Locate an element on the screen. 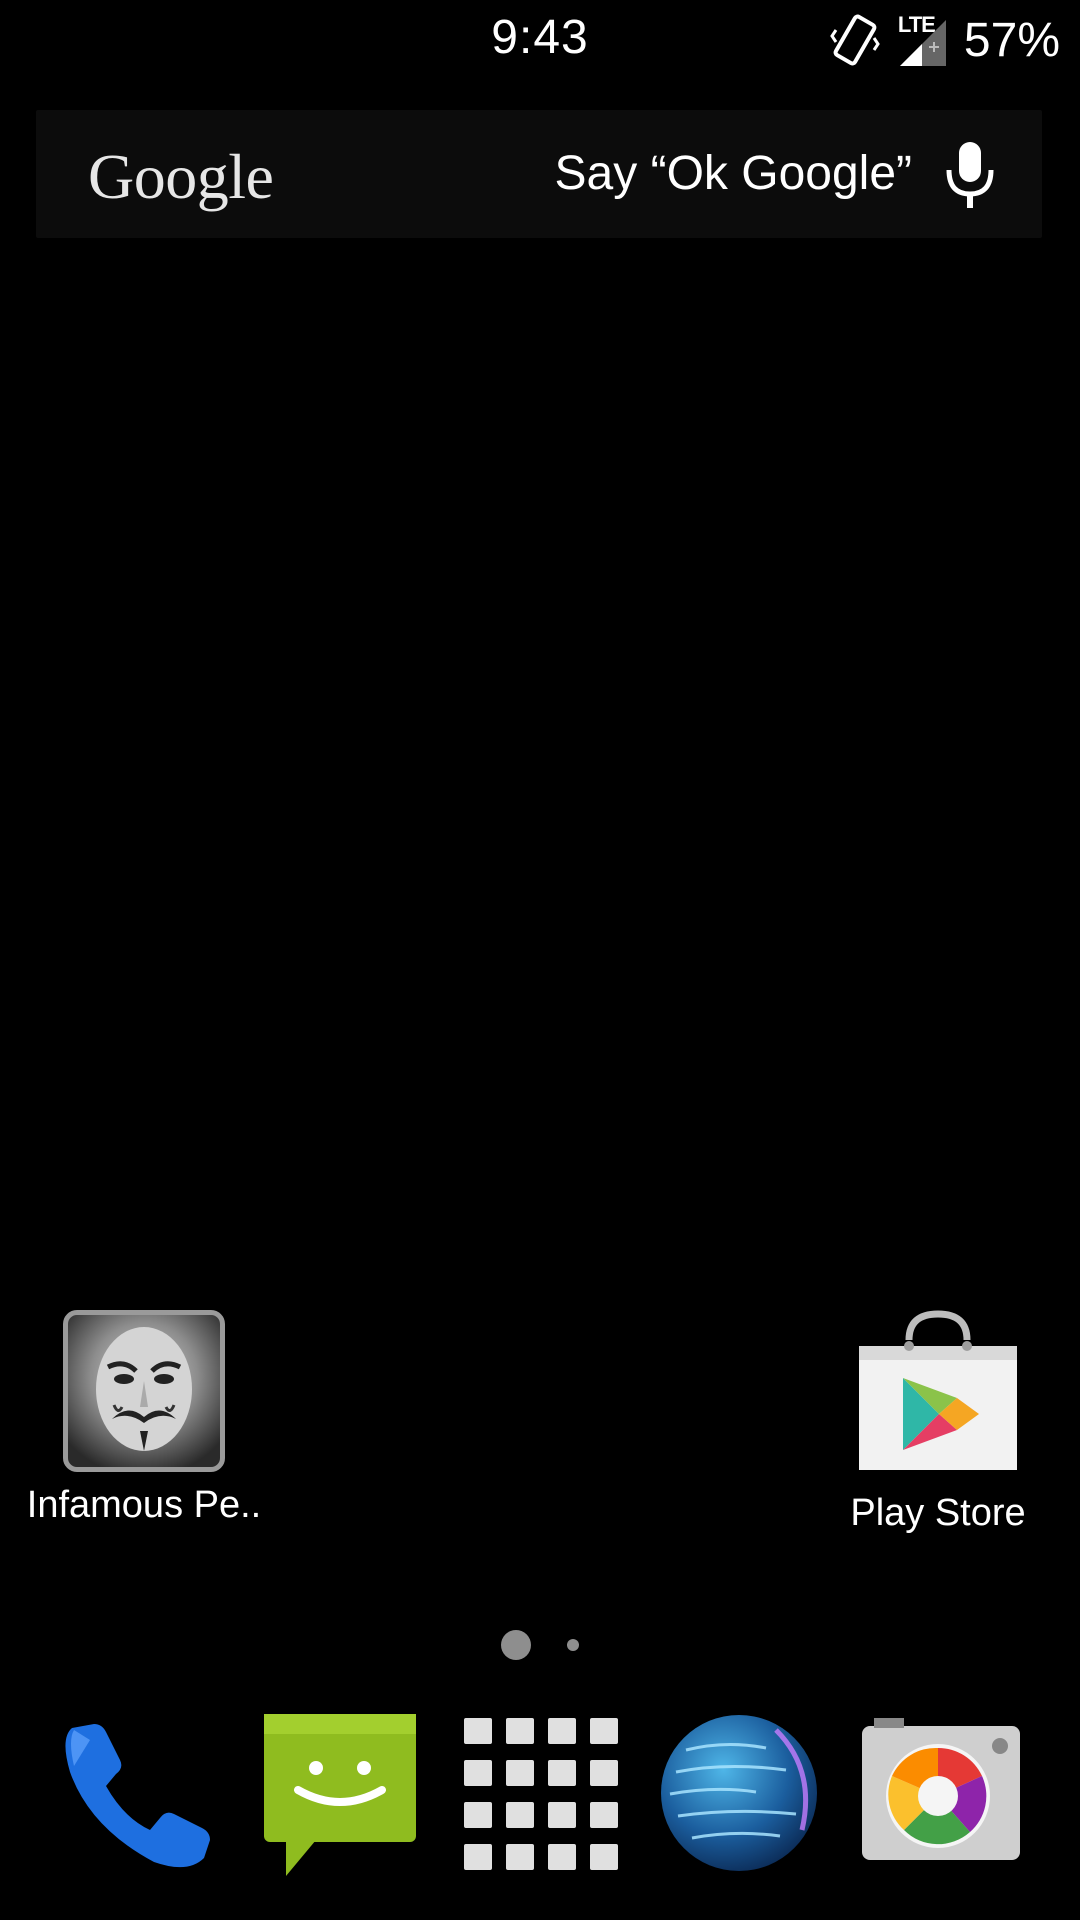 This screenshot has height=1920, width=1080. dock-app-drawer is located at coordinates (539, 1793).